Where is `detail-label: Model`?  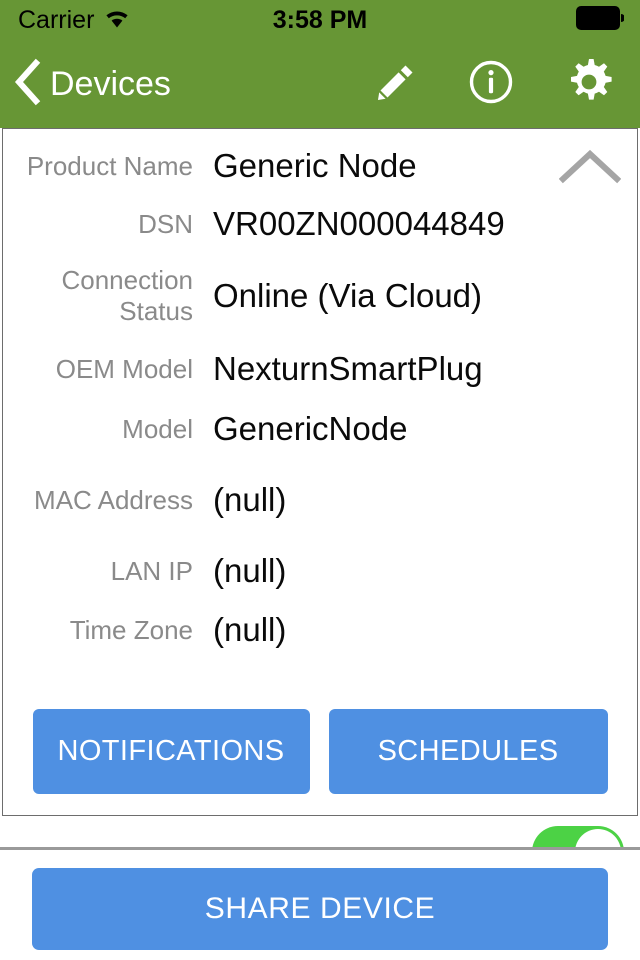 detail-label: Model is located at coordinates (157, 428).